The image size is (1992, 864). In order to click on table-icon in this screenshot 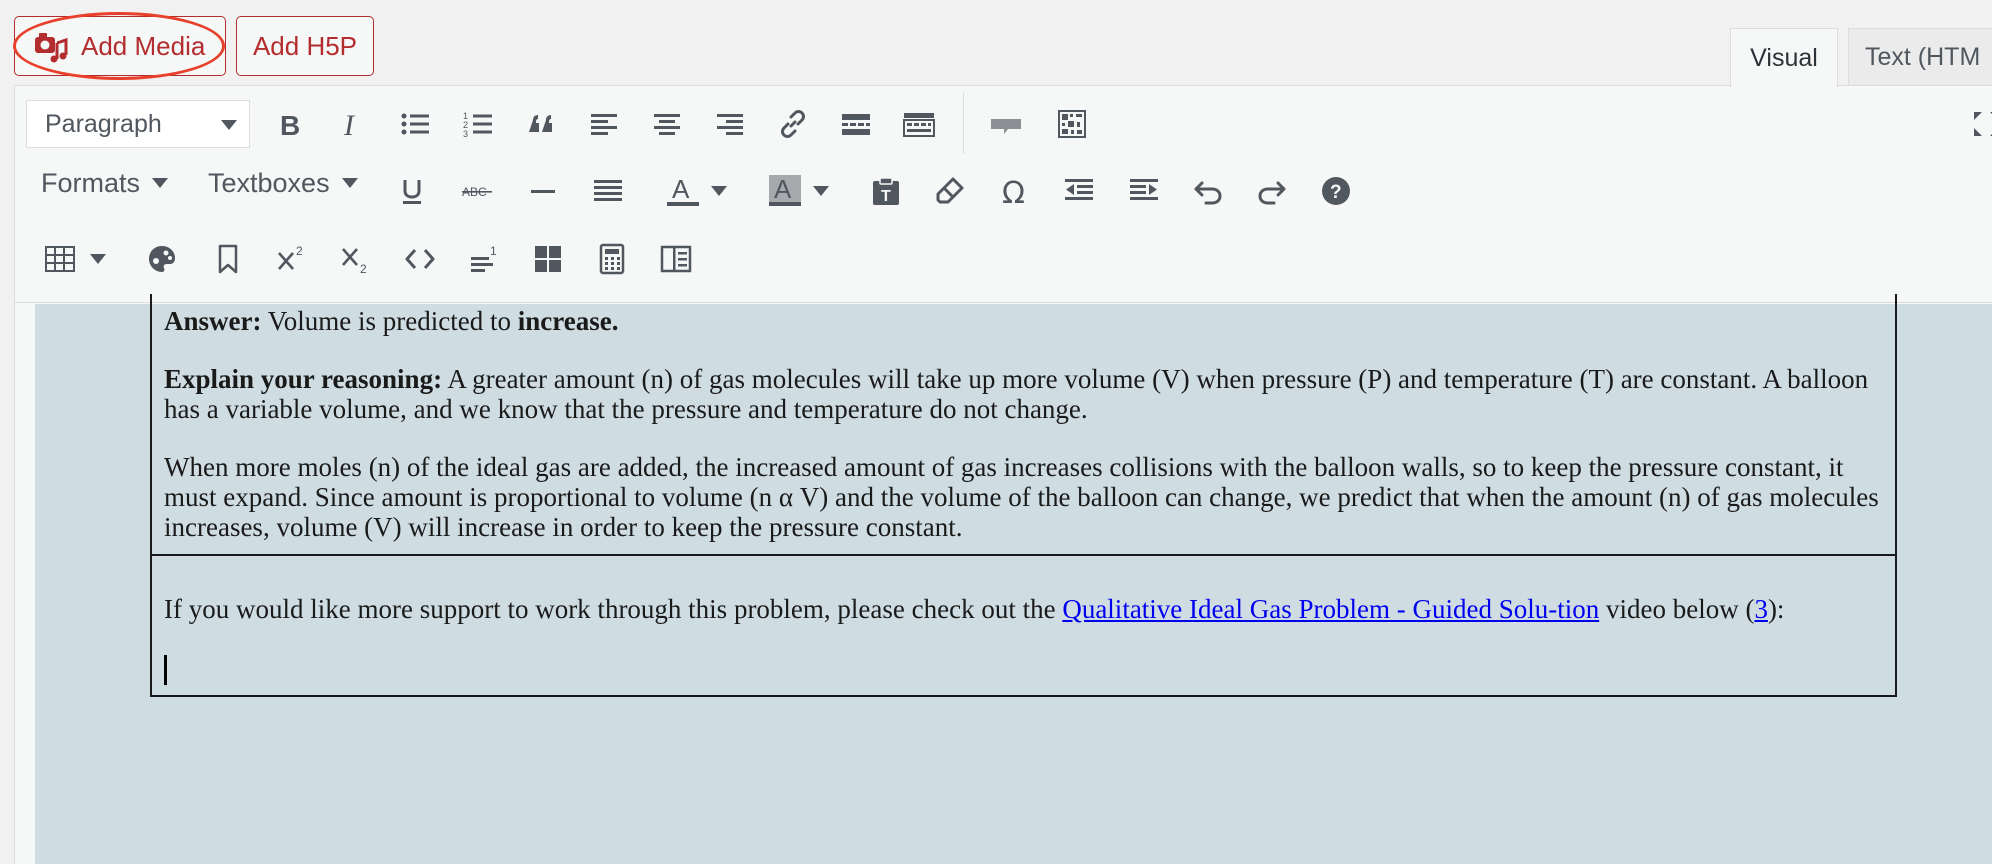, I will do `click(60, 259)`.